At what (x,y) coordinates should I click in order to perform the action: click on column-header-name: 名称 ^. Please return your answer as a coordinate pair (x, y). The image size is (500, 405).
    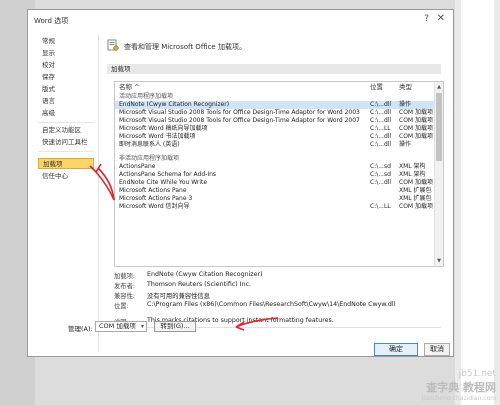
    Looking at the image, I should click on (129, 87).